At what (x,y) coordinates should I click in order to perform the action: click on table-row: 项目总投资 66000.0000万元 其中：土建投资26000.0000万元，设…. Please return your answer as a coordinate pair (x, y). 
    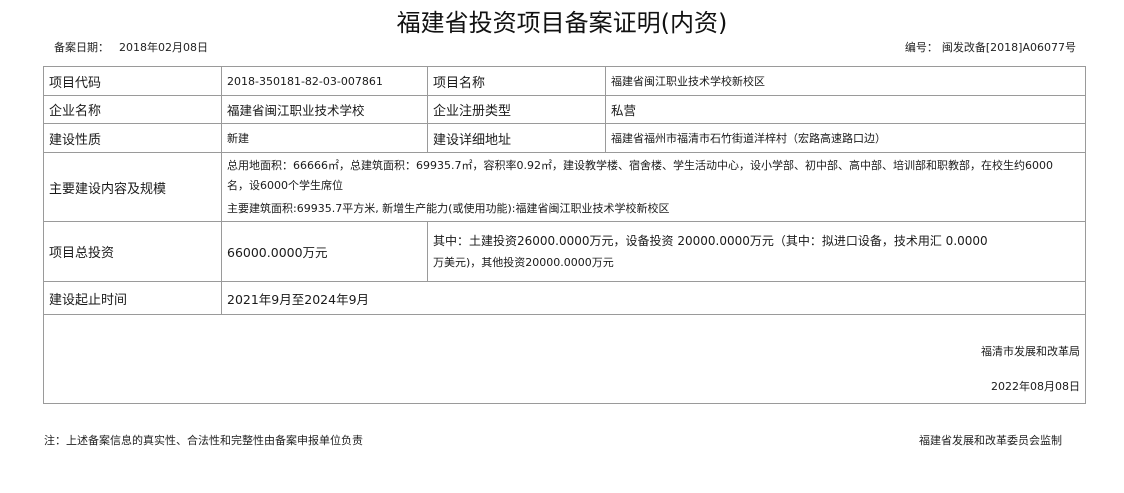
    Looking at the image, I should click on (564, 251).